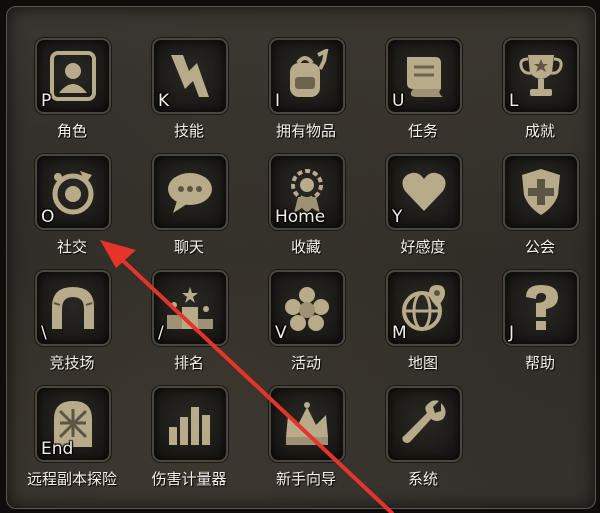 This screenshot has width=600, height=513. I want to click on menu-item-arena: \ 竞技场, so click(68, 320).